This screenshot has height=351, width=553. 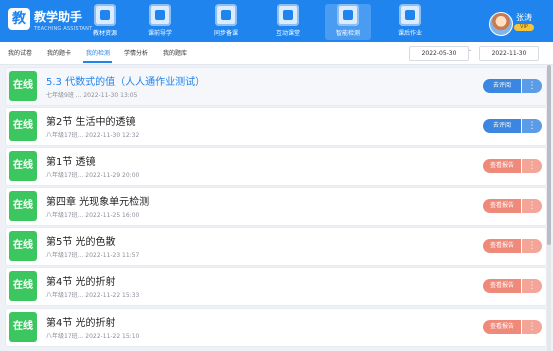 I want to click on username: 张涛, so click(x=524, y=17).